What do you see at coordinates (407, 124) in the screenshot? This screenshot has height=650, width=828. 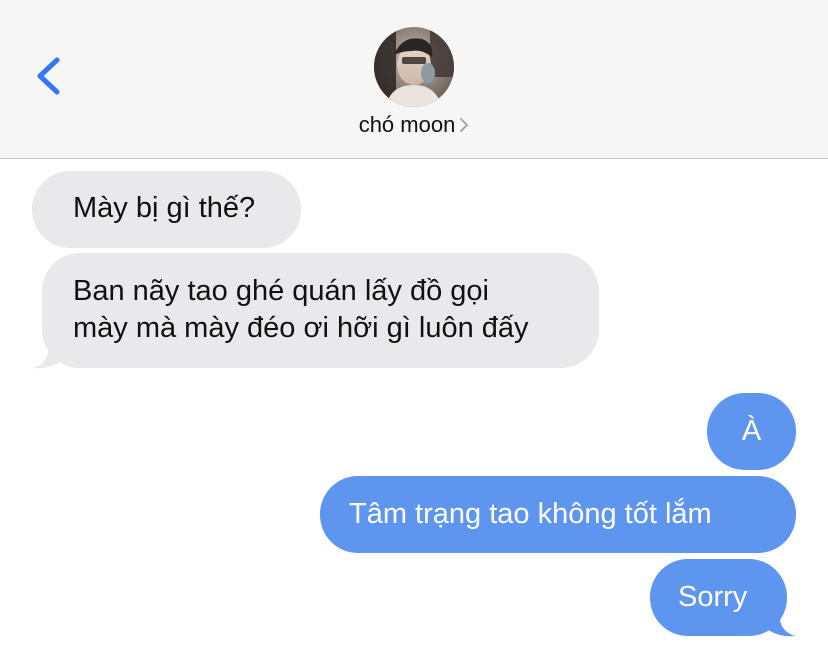 I see `contact-name: chó moon` at bounding box center [407, 124].